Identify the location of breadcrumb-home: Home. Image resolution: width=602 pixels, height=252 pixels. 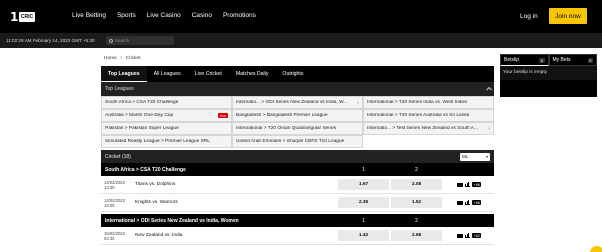
(110, 58).